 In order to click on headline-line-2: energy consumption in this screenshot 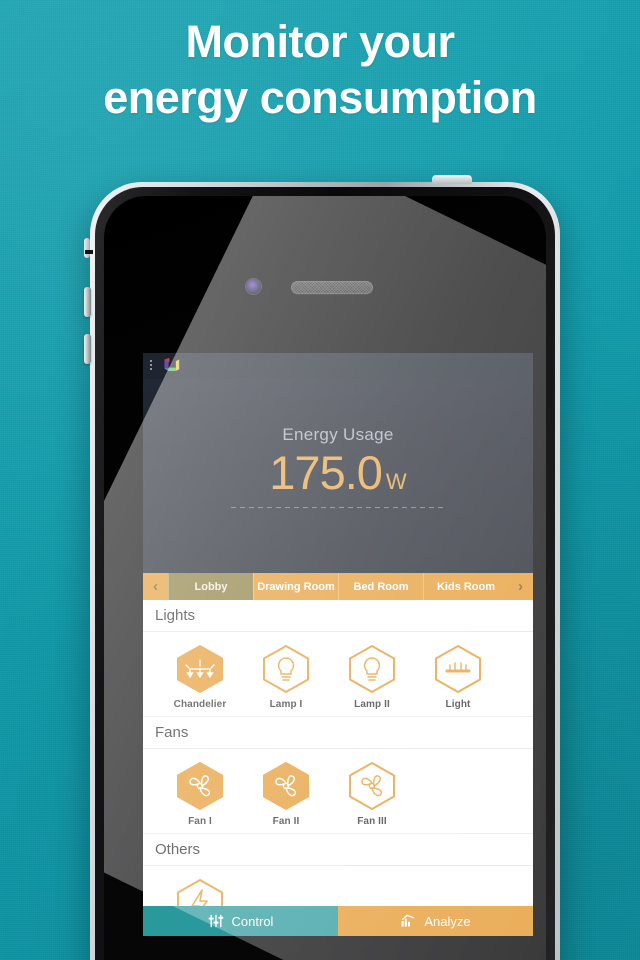, I will do `click(320, 98)`.